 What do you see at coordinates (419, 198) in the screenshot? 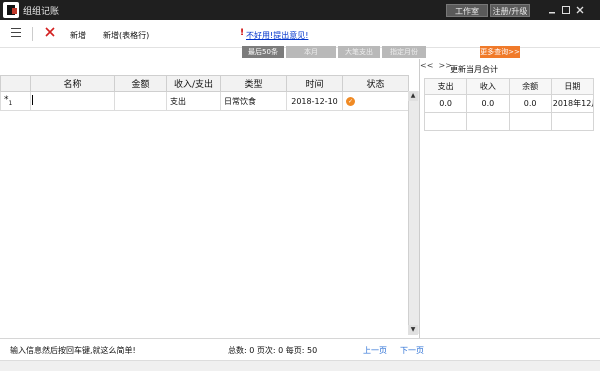
I see `panel-divider` at bounding box center [419, 198].